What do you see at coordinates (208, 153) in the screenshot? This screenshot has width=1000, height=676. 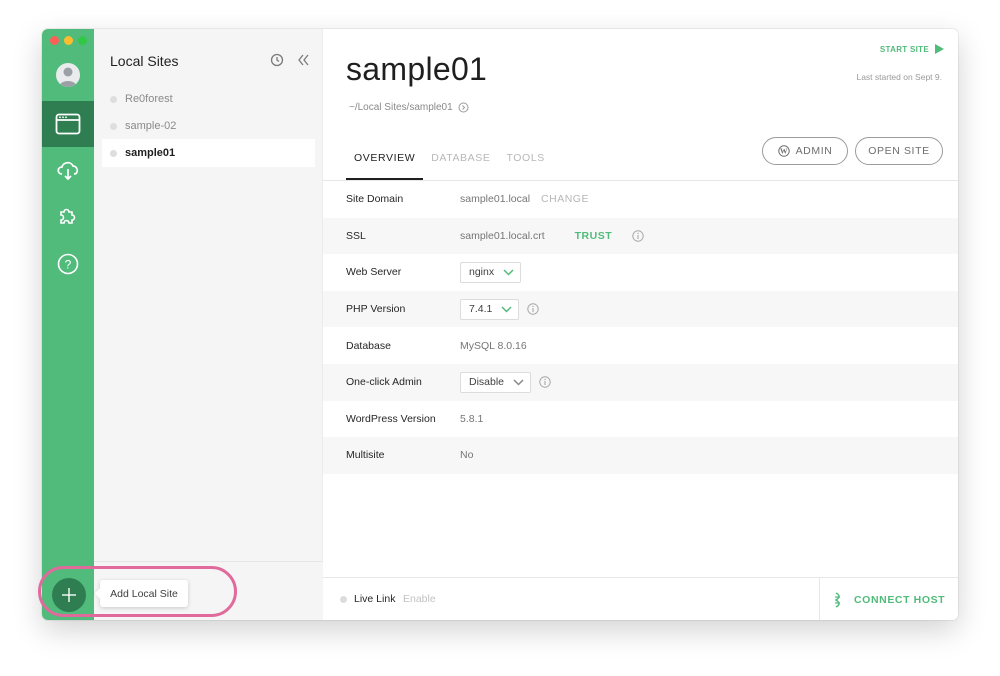 I see `site-item-active: sample01` at bounding box center [208, 153].